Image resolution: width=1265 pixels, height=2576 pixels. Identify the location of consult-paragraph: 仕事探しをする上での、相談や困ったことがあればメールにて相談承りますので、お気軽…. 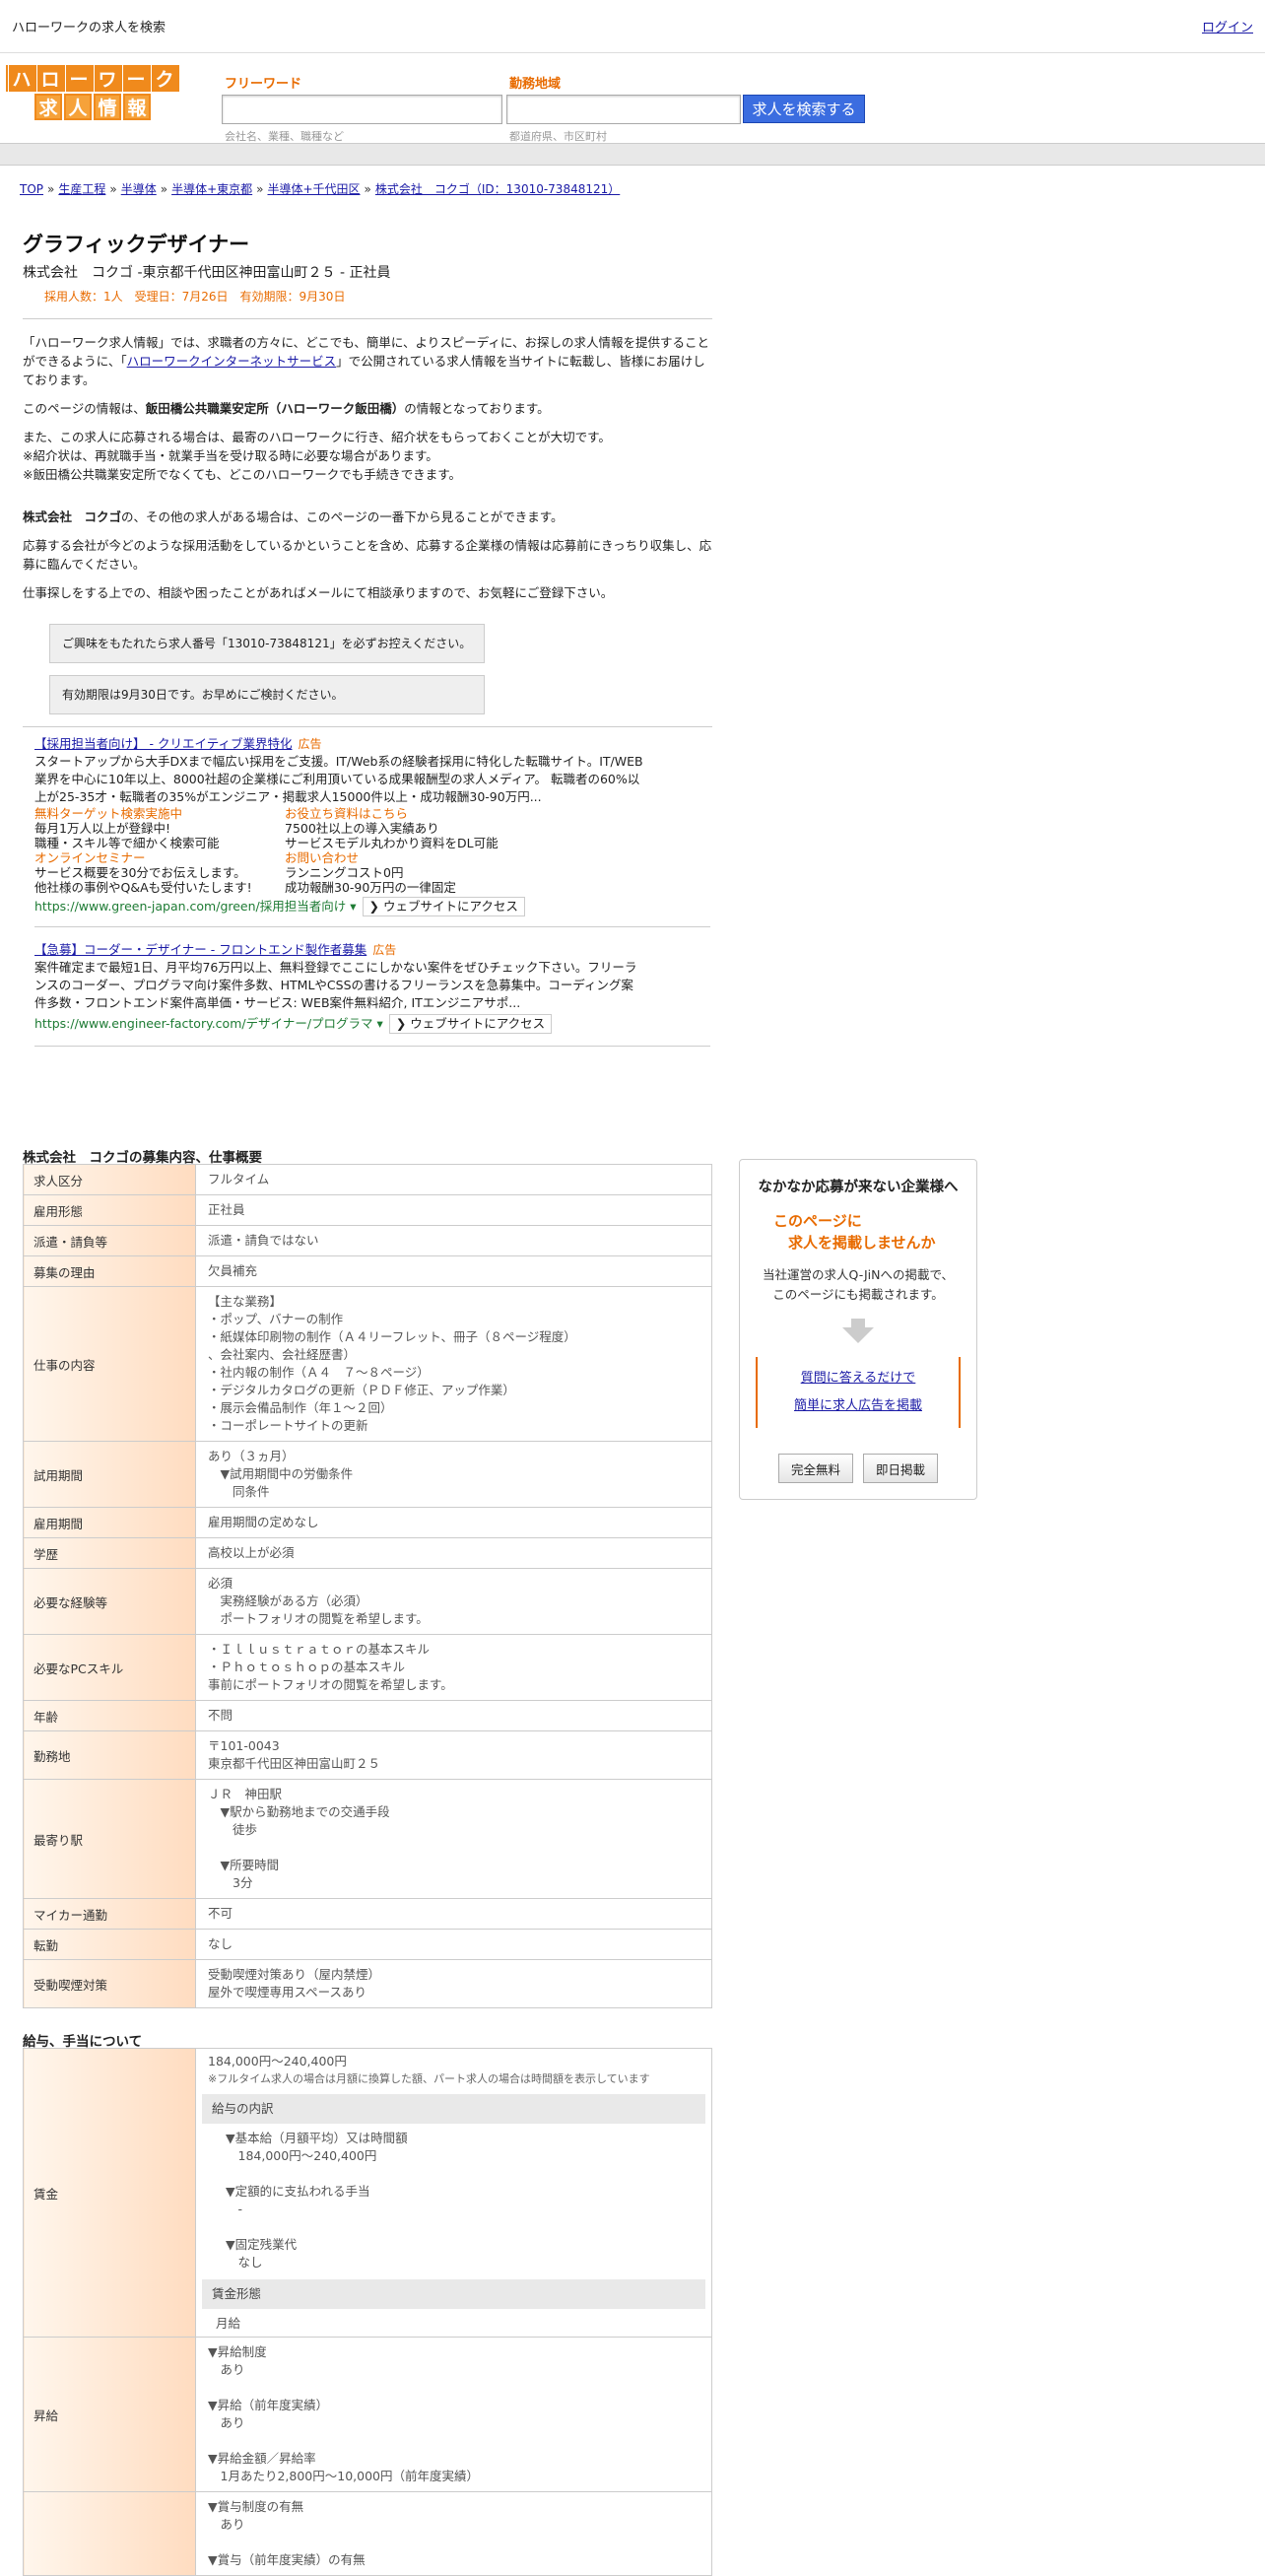
(318, 592).